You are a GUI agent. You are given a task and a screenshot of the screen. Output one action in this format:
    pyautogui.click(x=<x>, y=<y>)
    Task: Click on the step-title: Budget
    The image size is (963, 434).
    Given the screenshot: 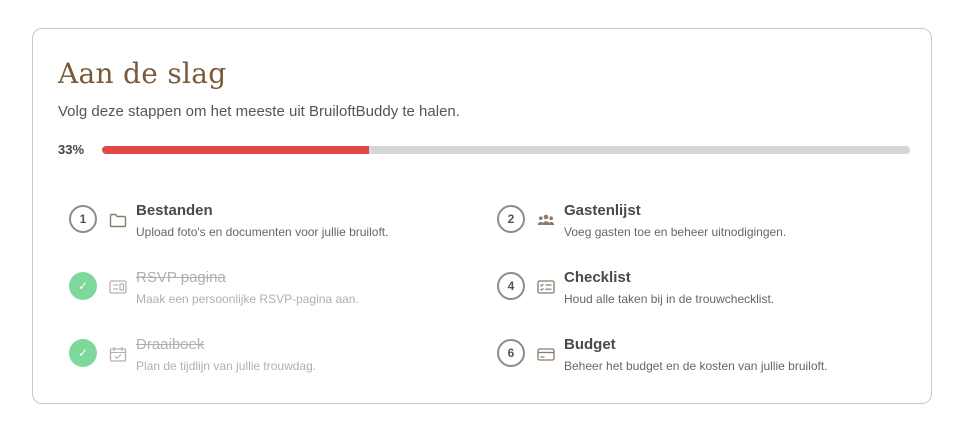 What is the action you would take?
    pyautogui.click(x=590, y=344)
    